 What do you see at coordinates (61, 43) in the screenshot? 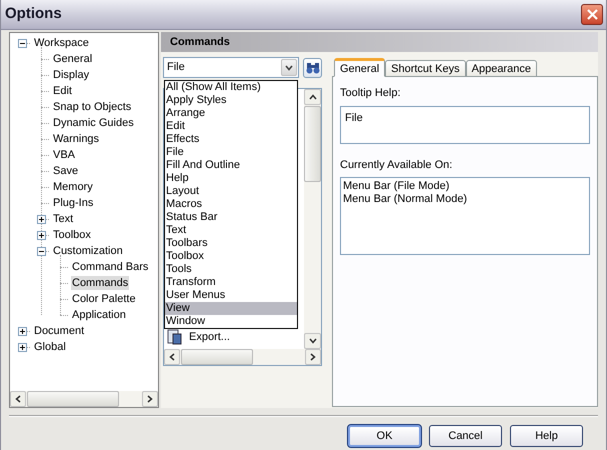
I see `tree-item: Workspace` at bounding box center [61, 43].